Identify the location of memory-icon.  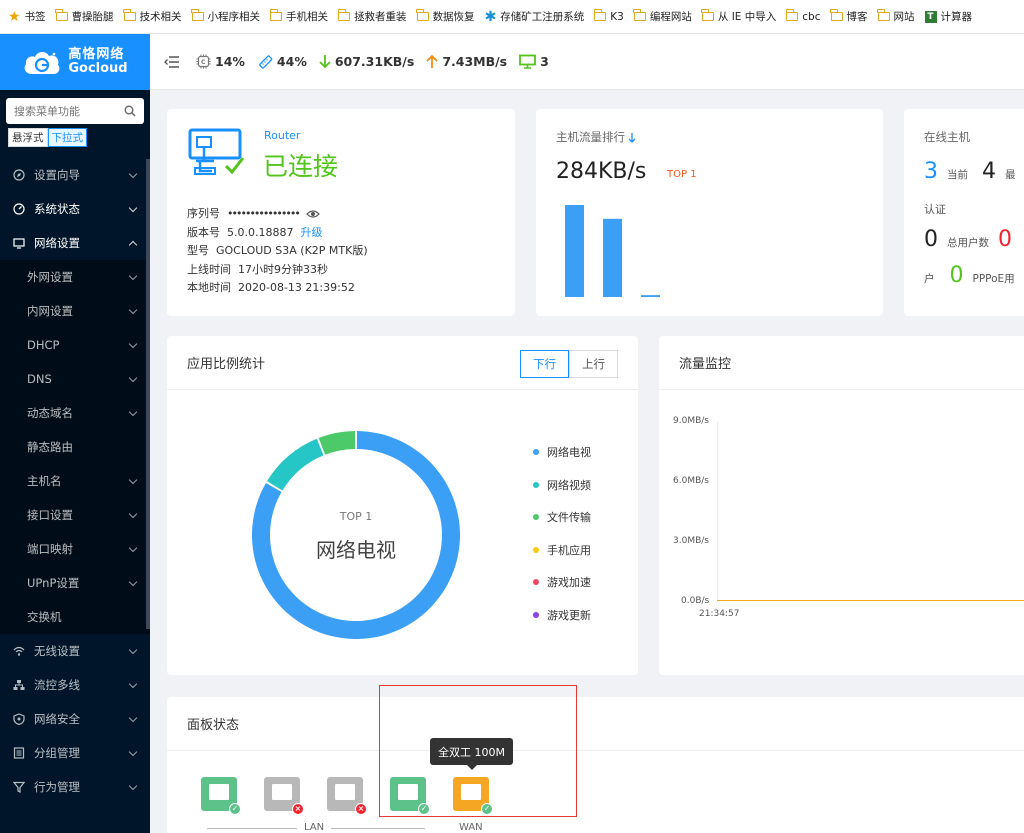
(265, 62).